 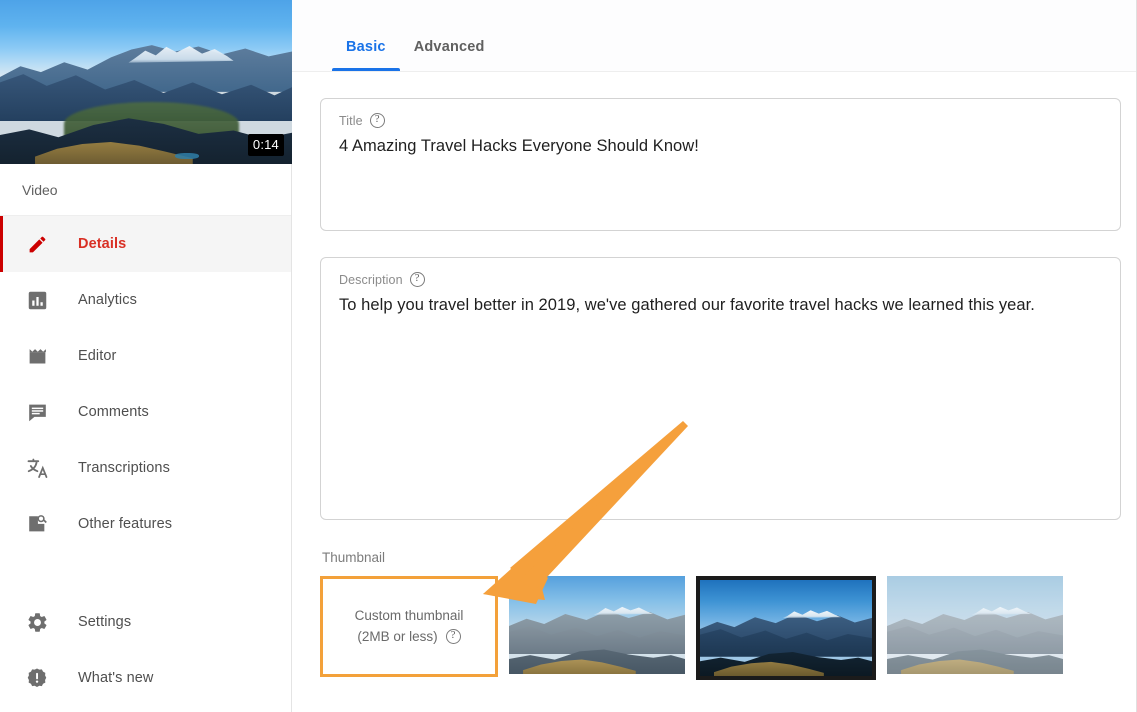 I want to click on sidebar-item-label: What's new, so click(x=116, y=678).